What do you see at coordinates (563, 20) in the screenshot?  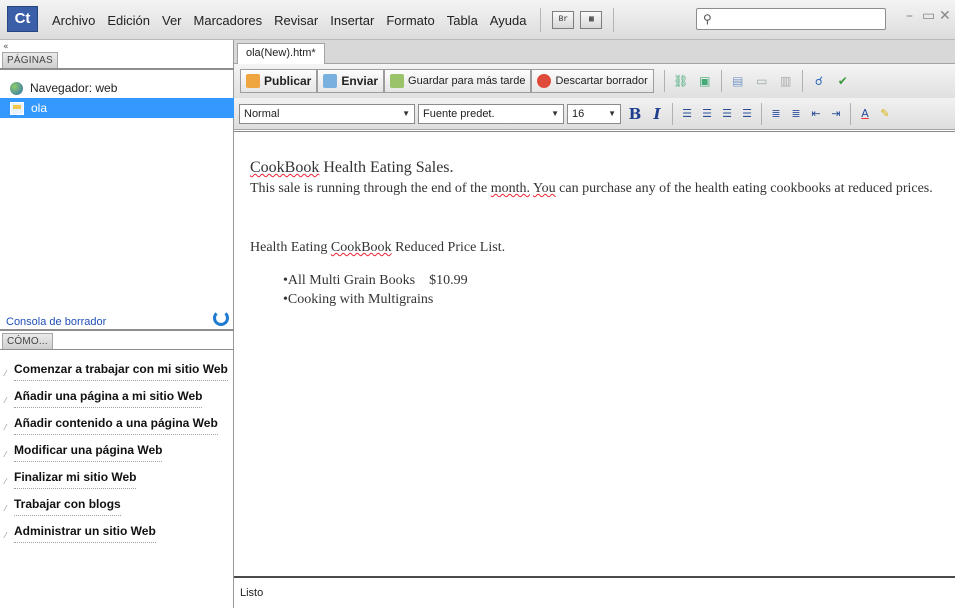 I see `bridge-icon: Br` at bounding box center [563, 20].